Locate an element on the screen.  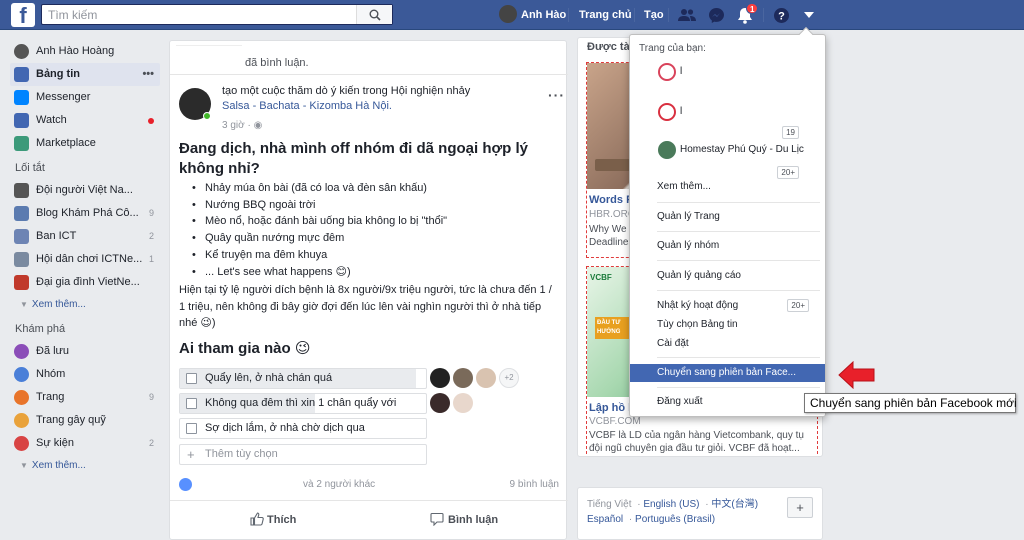
post-actions: Thích Bình luận is located at coordinates (369, 520).